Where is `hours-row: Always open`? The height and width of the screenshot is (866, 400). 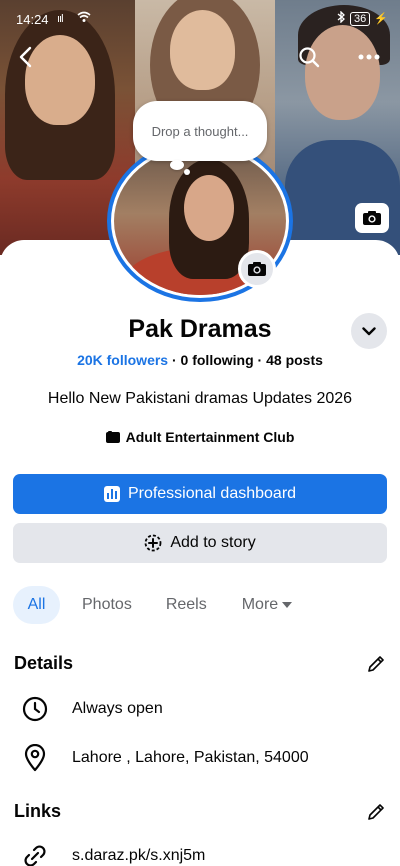
hours-row: Always open is located at coordinates (91, 709).